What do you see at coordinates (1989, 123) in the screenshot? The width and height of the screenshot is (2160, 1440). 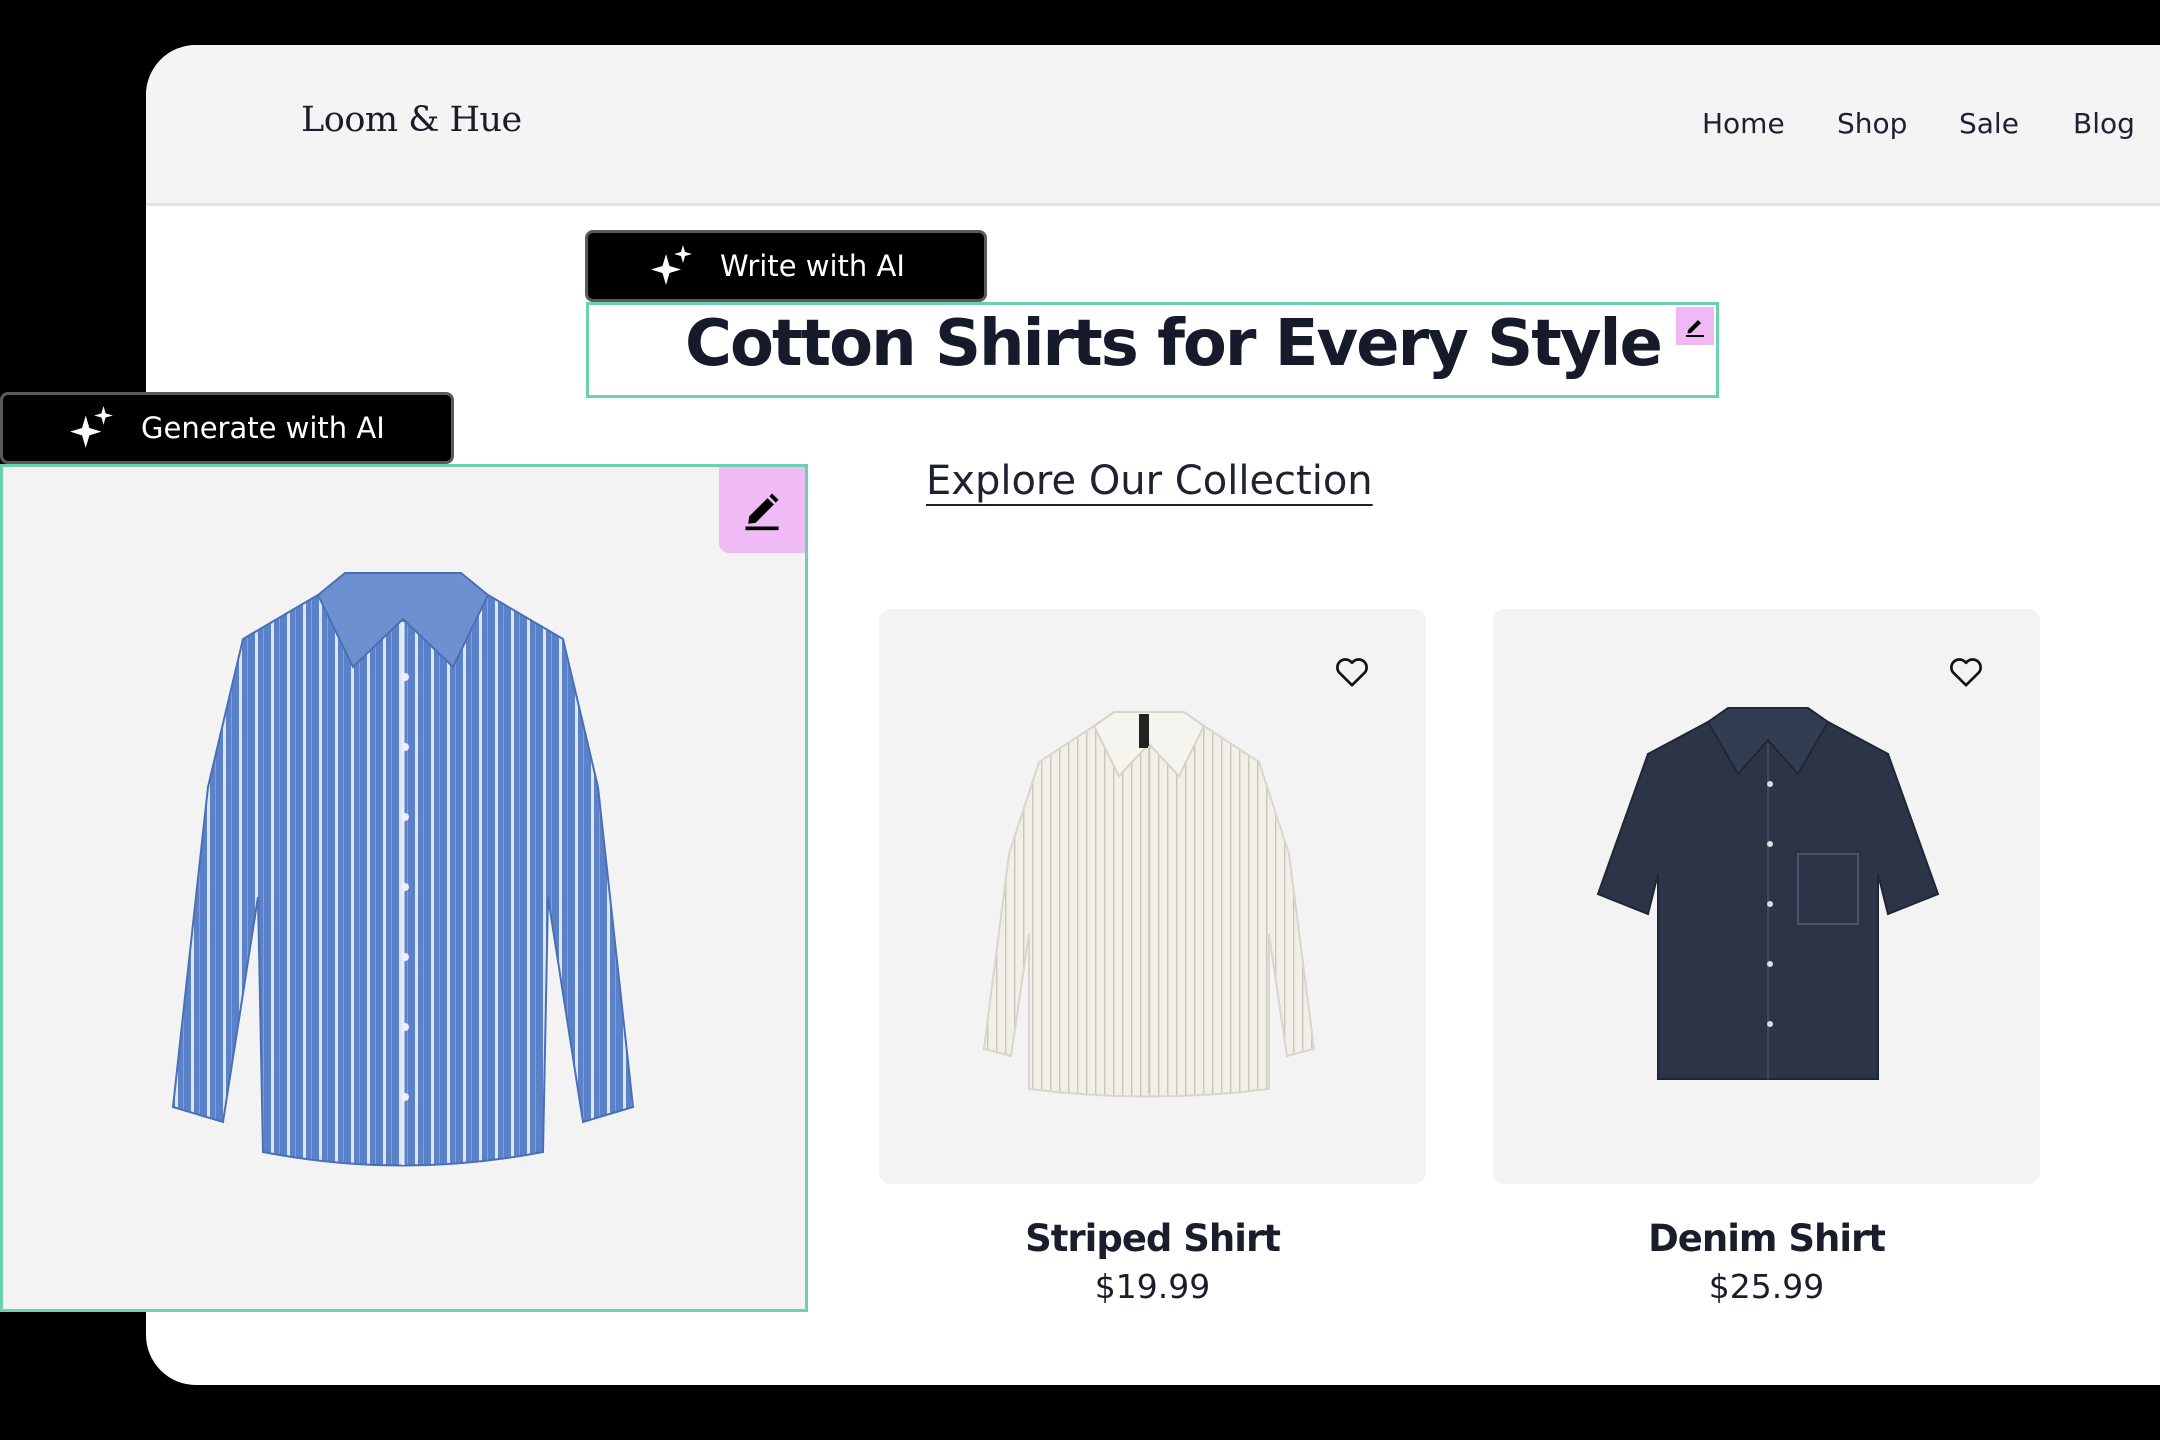 I see `nav-item-sale: Sale` at bounding box center [1989, 123].